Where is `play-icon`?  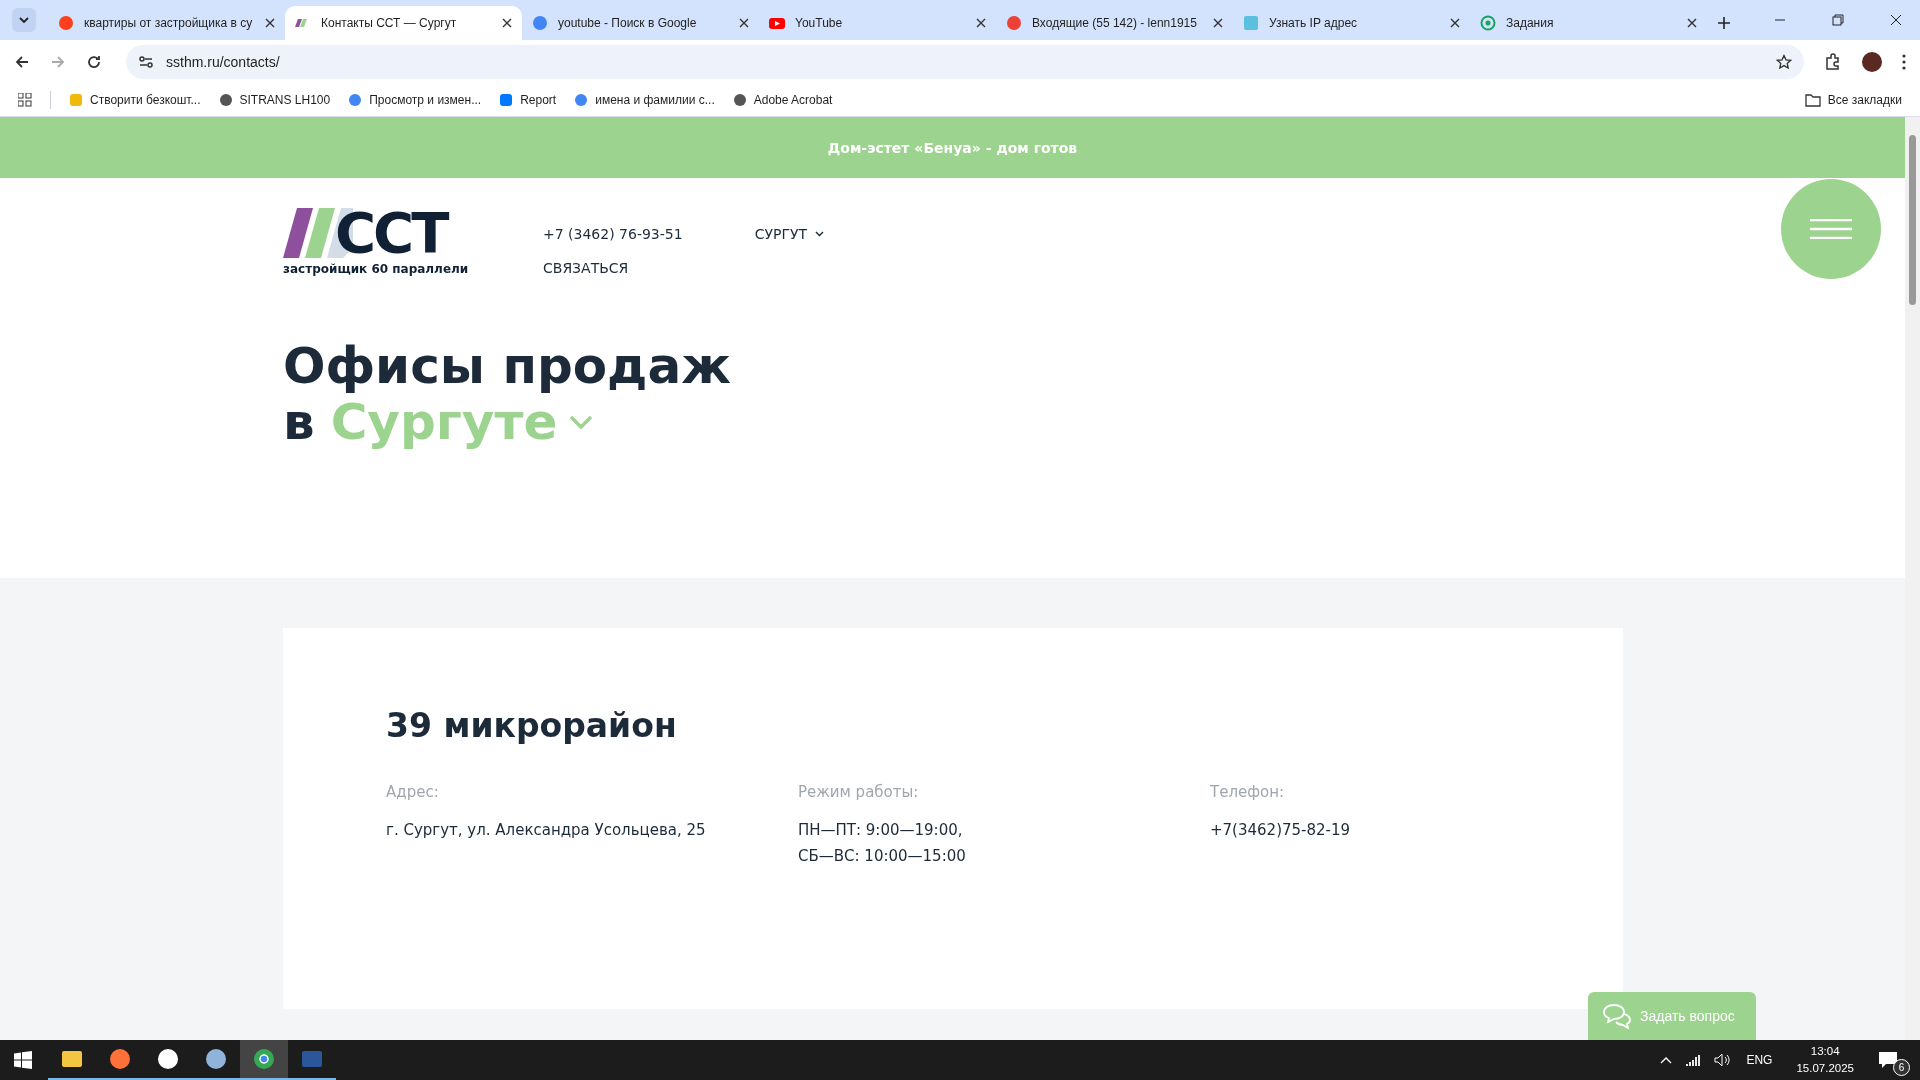 play-icon is located at coordinates (777, 23).